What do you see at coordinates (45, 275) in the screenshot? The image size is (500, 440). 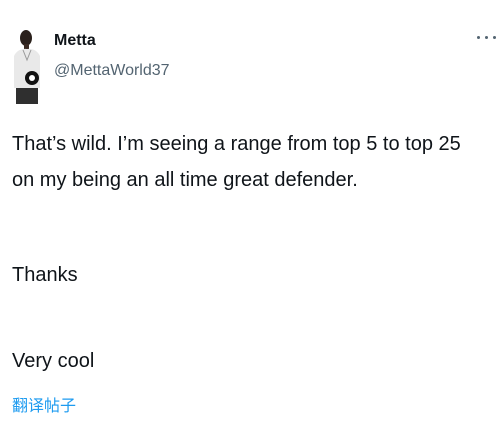 I see `tweet-text-paragraph: Thanks` at bounding box center [45, 275].